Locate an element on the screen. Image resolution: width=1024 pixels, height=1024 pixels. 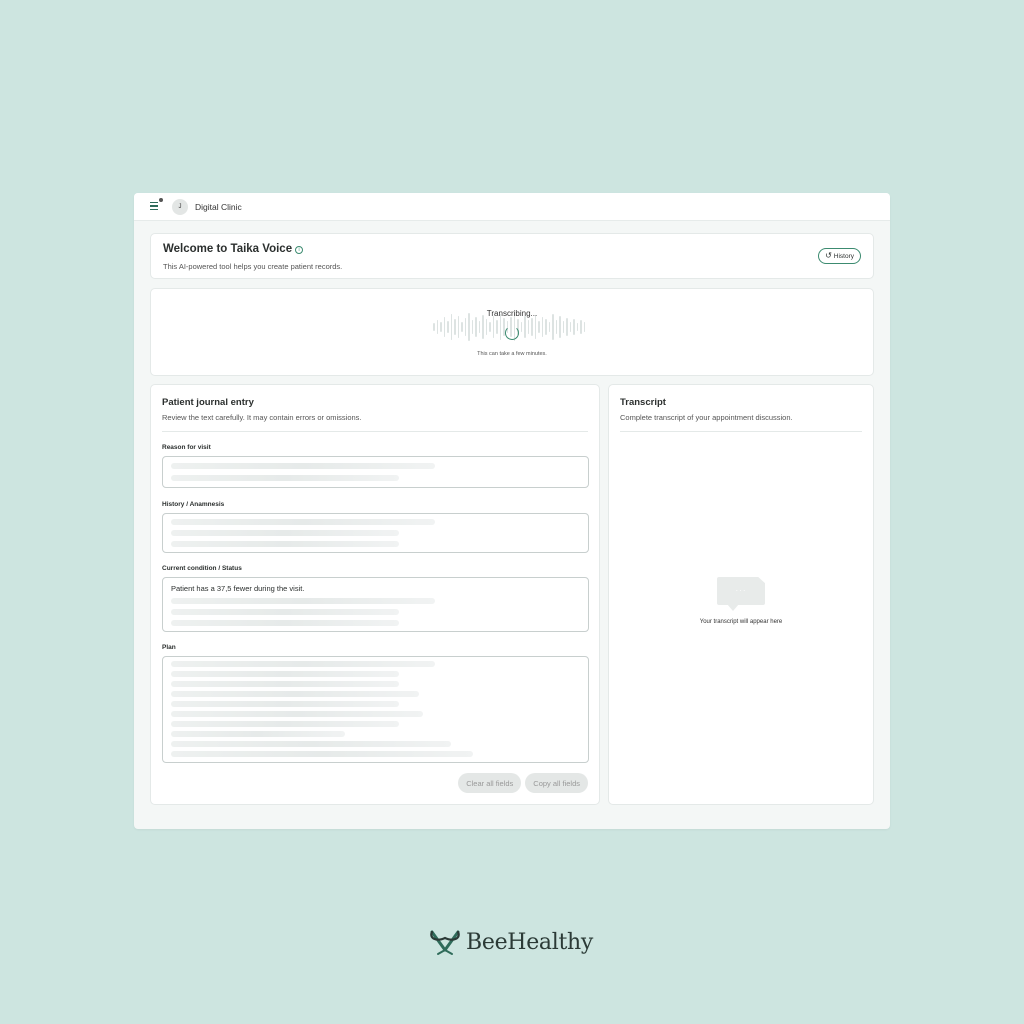
history-icon: ↺ is located at coordinates (828, 255).